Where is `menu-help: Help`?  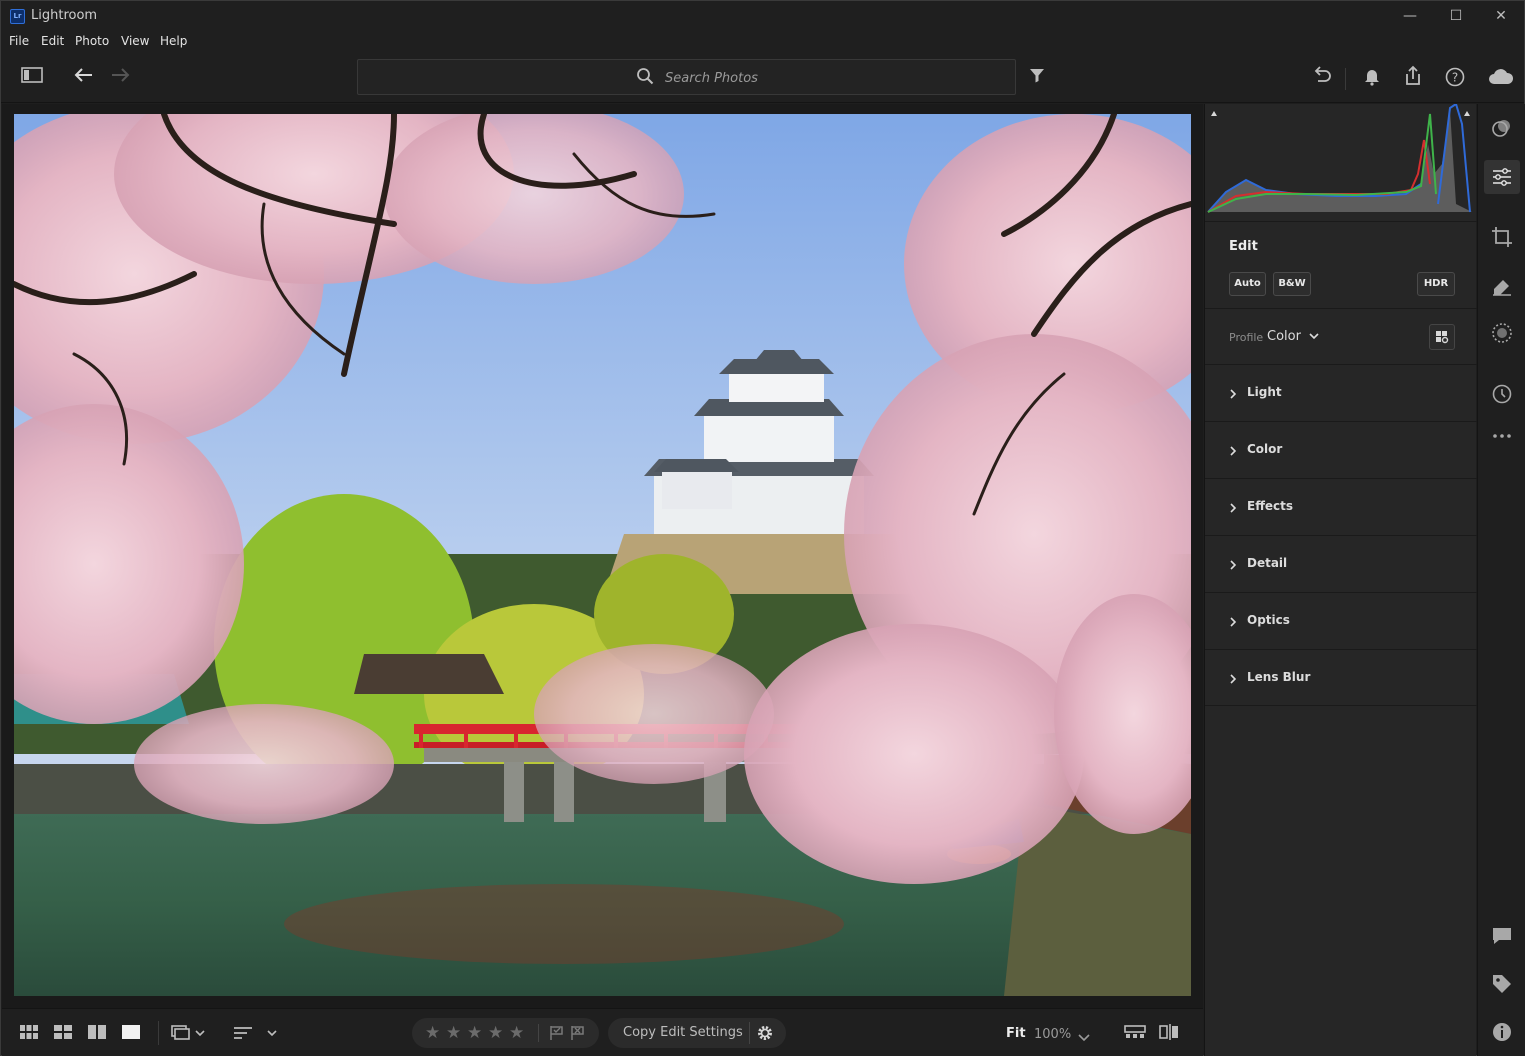 menu-help: Help is located at coordinates (173, 41).